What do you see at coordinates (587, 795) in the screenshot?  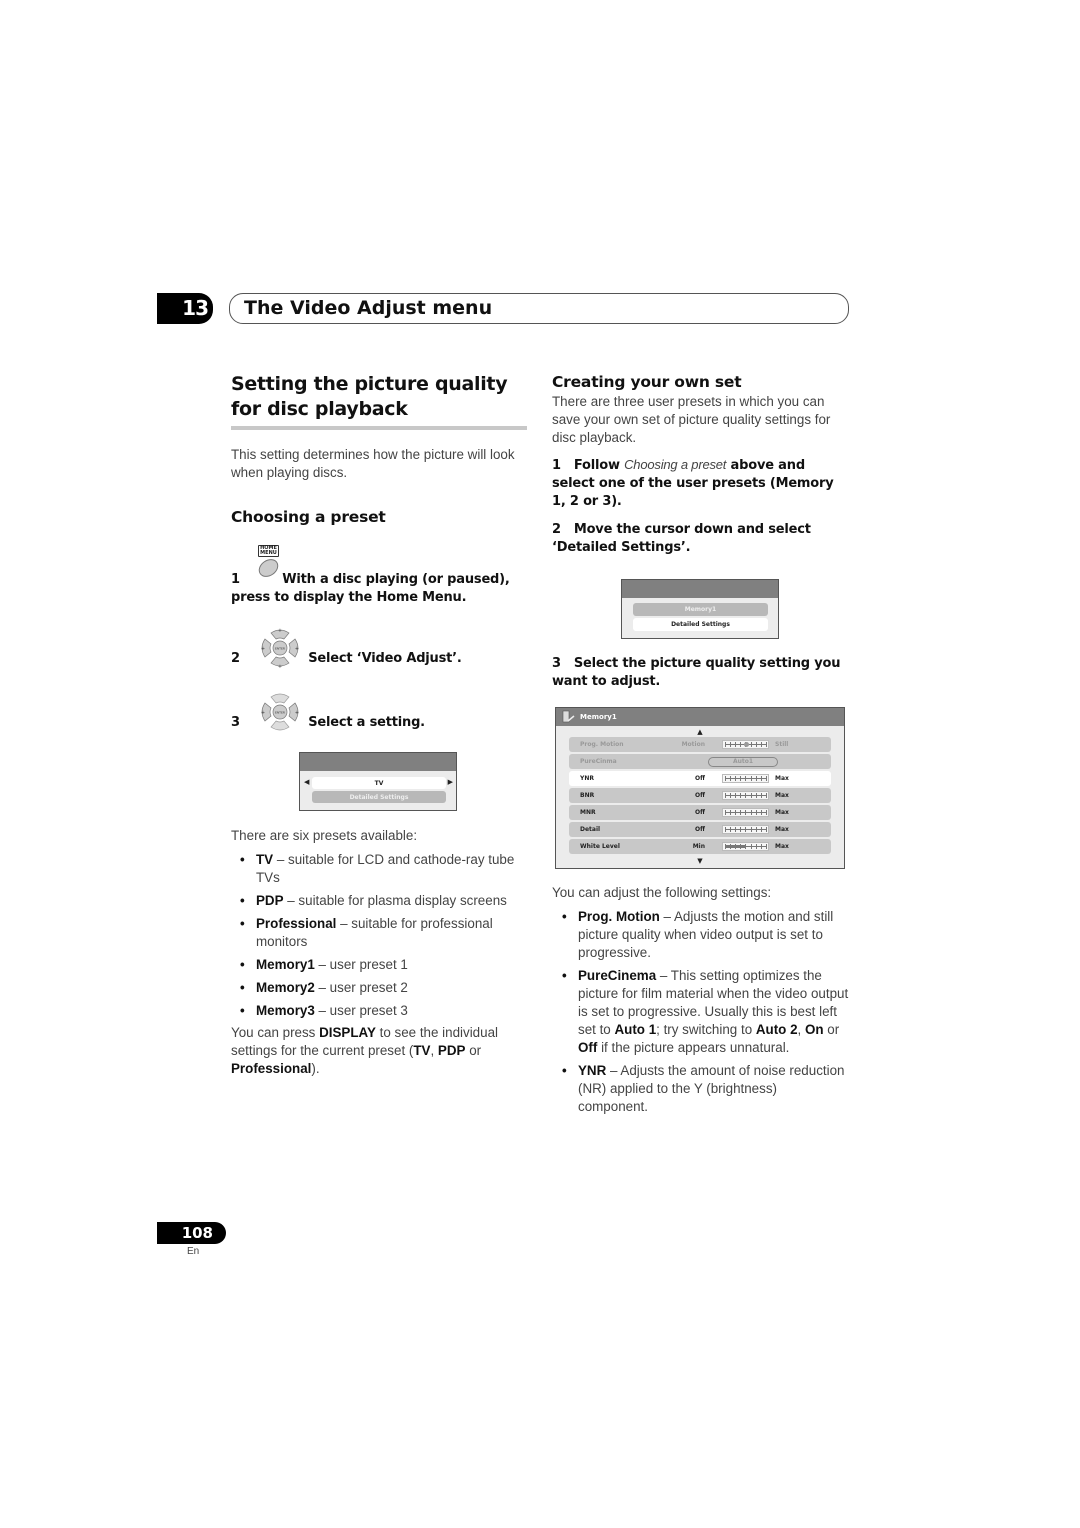 I see `osd-setting-label: BNR` at bounding box center [587, 795].